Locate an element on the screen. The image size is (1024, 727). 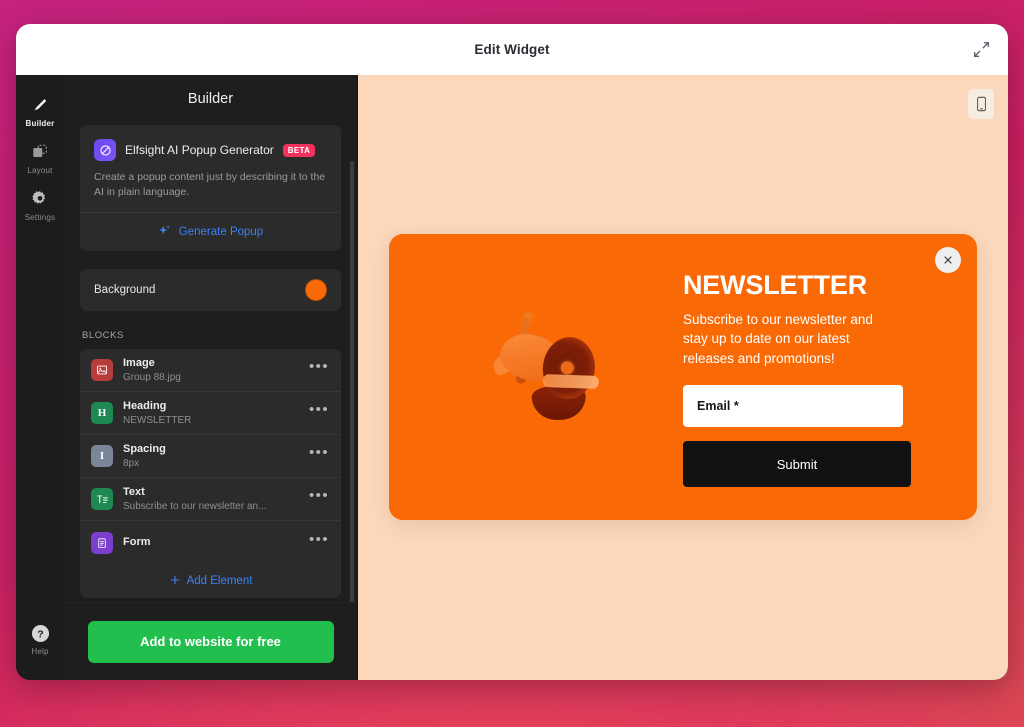
mobile-device-icon is located at coordinates (981, 104).